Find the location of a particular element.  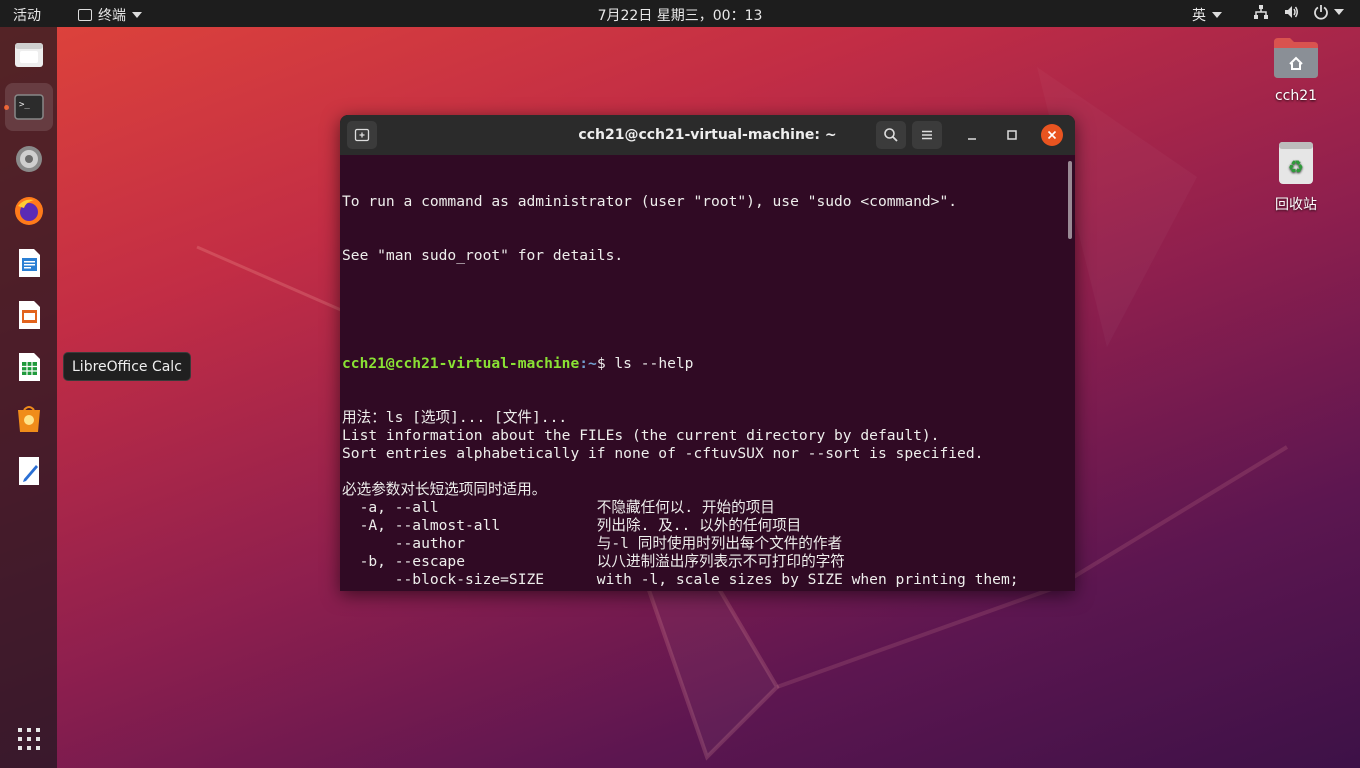

dock-software is located at coordinates (29, 419).